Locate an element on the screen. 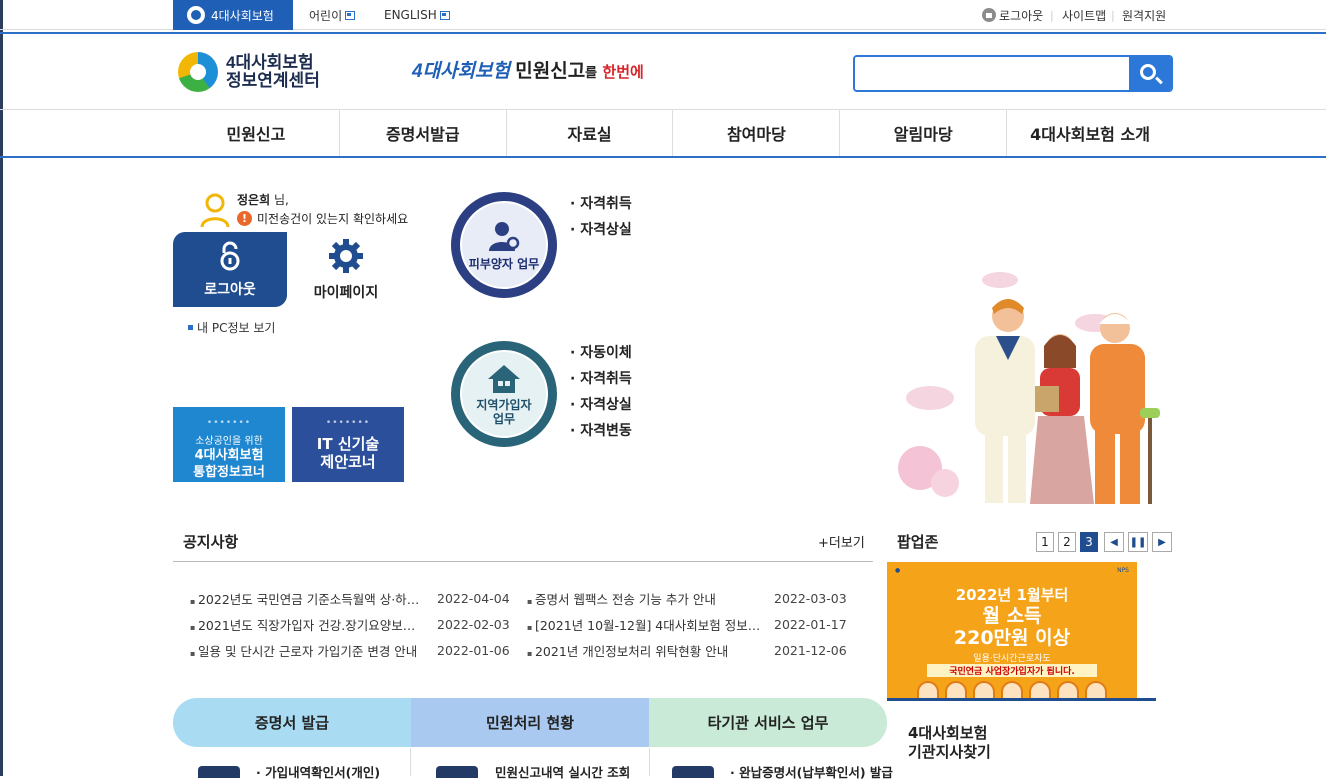 The width and height of the screenshot is (1326, 781). task-link: 자동이체 is located at coordinates (601, 353).